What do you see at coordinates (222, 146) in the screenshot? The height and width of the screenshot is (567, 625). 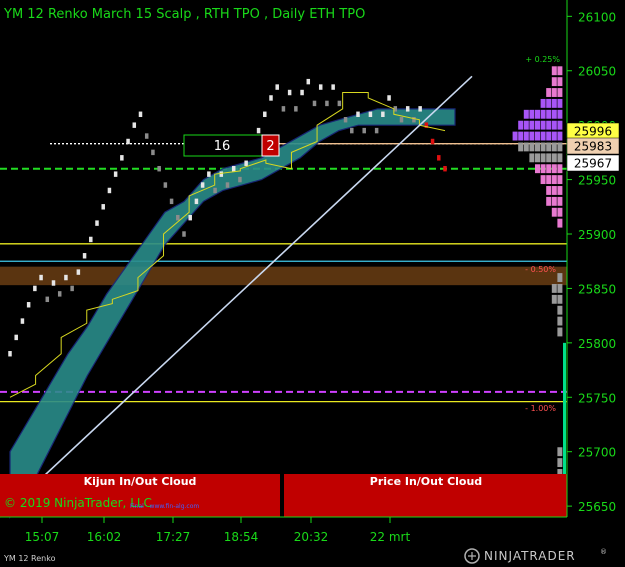 I see `counter-value: 16` at bounding box center [222, 146].